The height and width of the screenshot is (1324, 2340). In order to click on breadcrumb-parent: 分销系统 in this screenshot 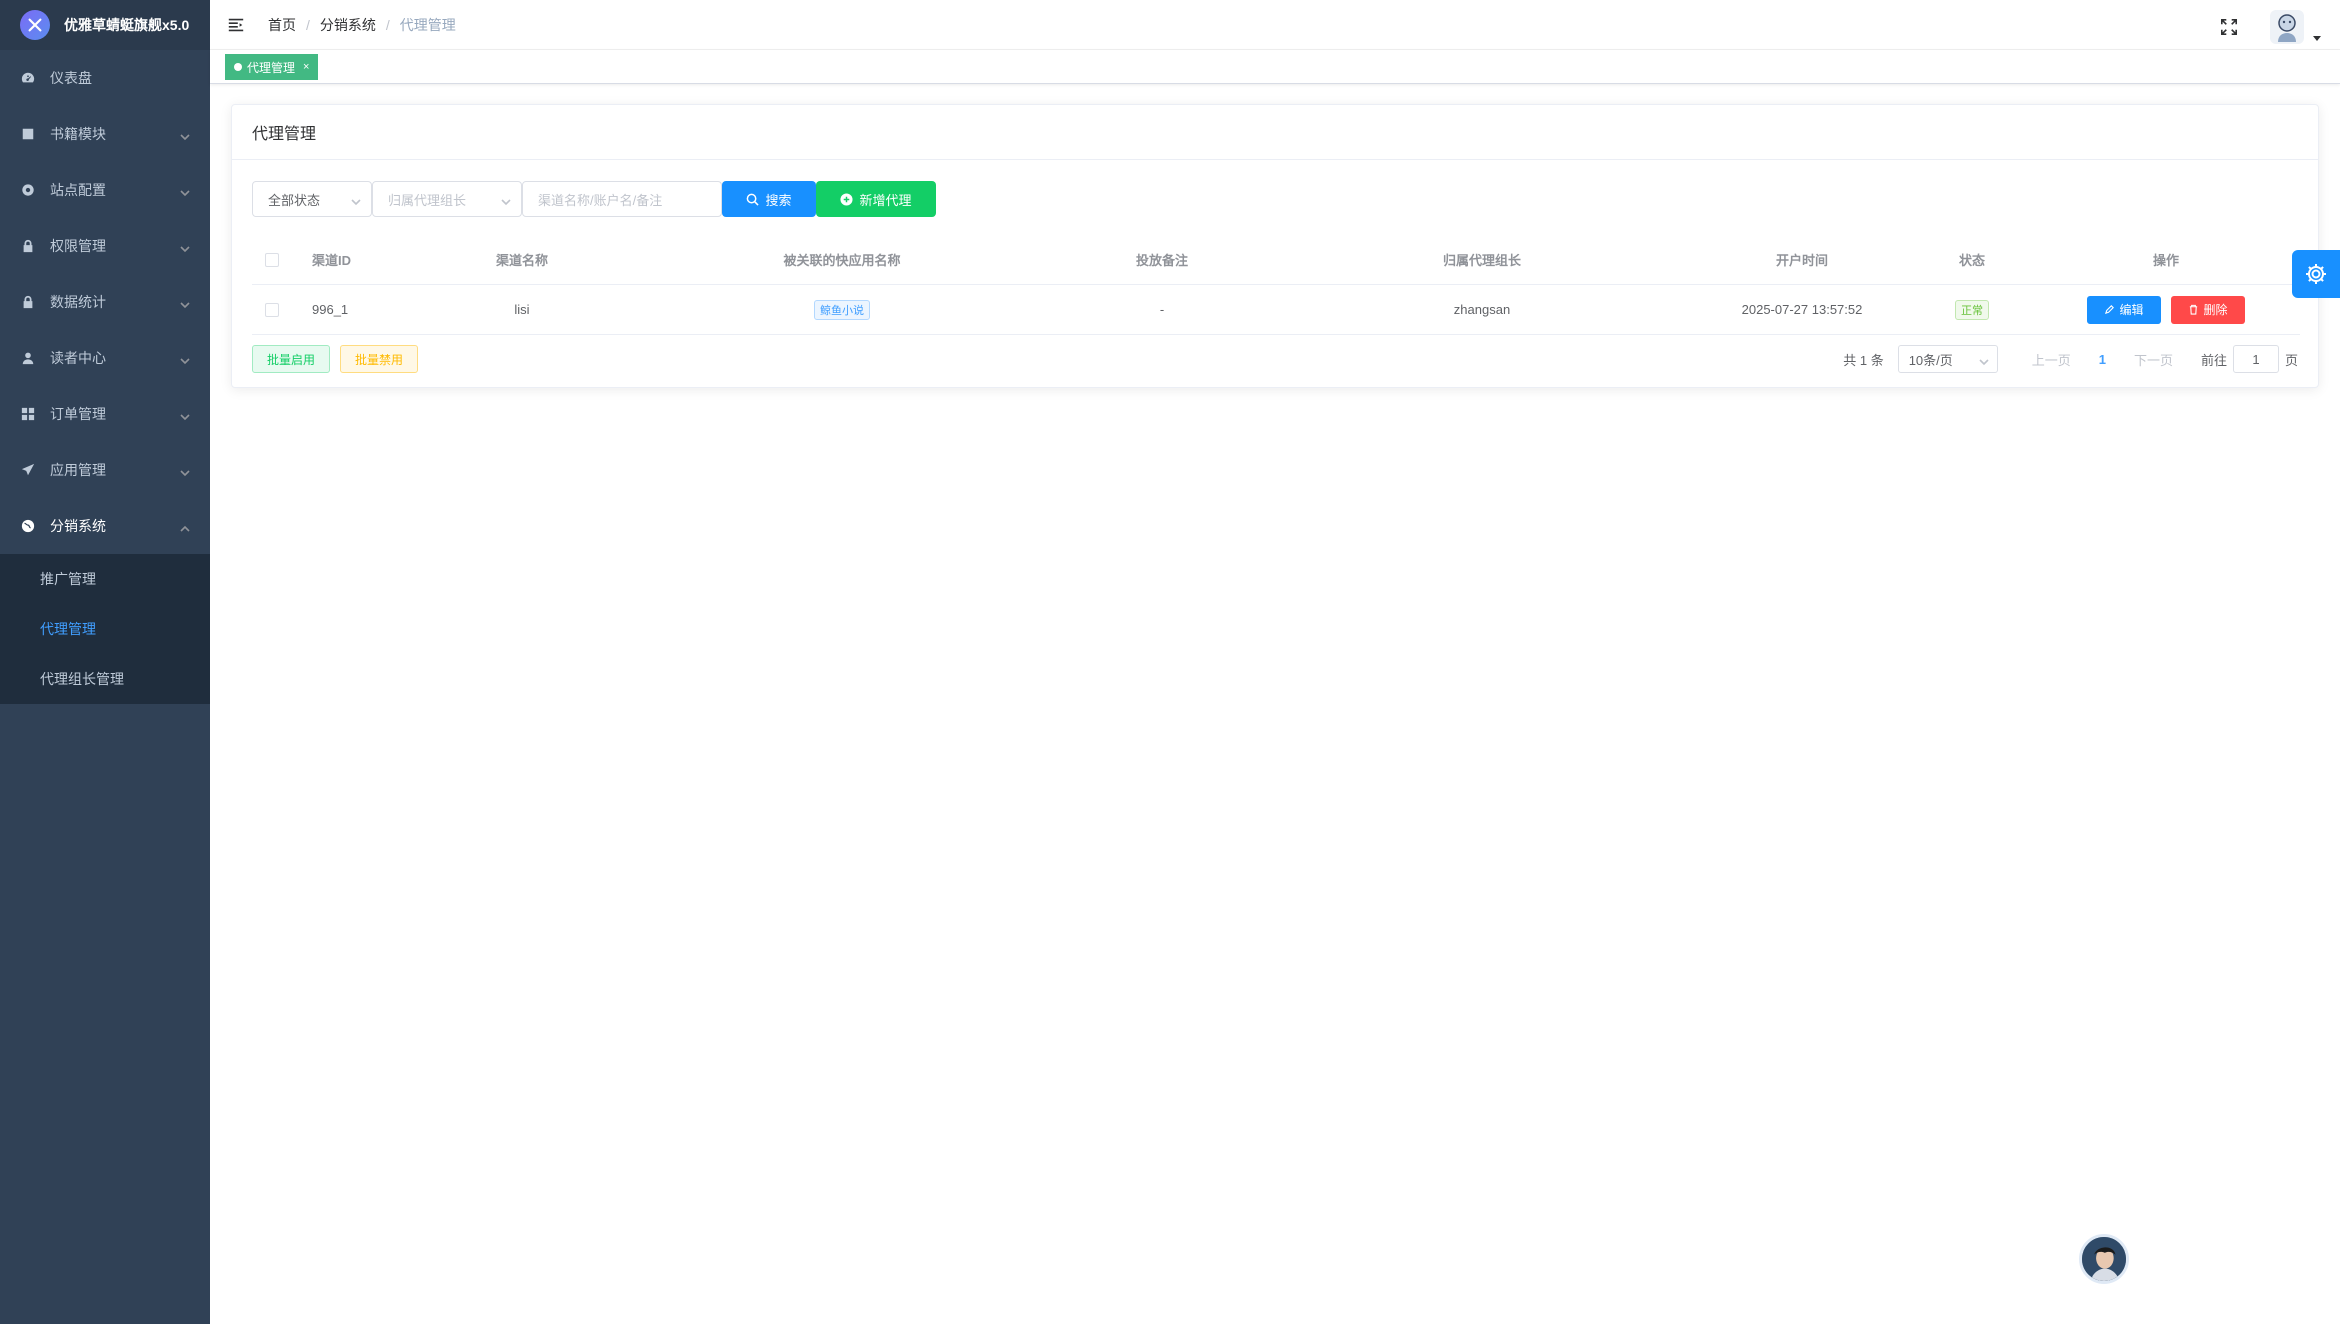, I will do `click(348, 25)`.